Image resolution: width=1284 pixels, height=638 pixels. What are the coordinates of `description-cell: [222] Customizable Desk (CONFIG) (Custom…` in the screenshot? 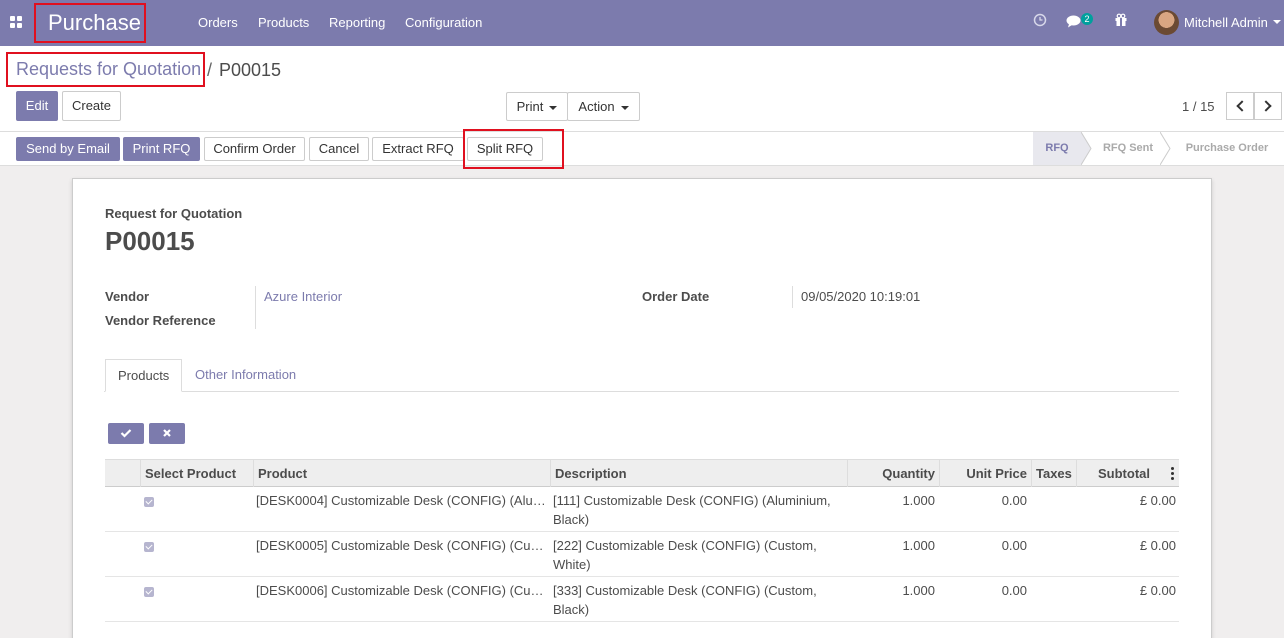 It's located at (698, 555).